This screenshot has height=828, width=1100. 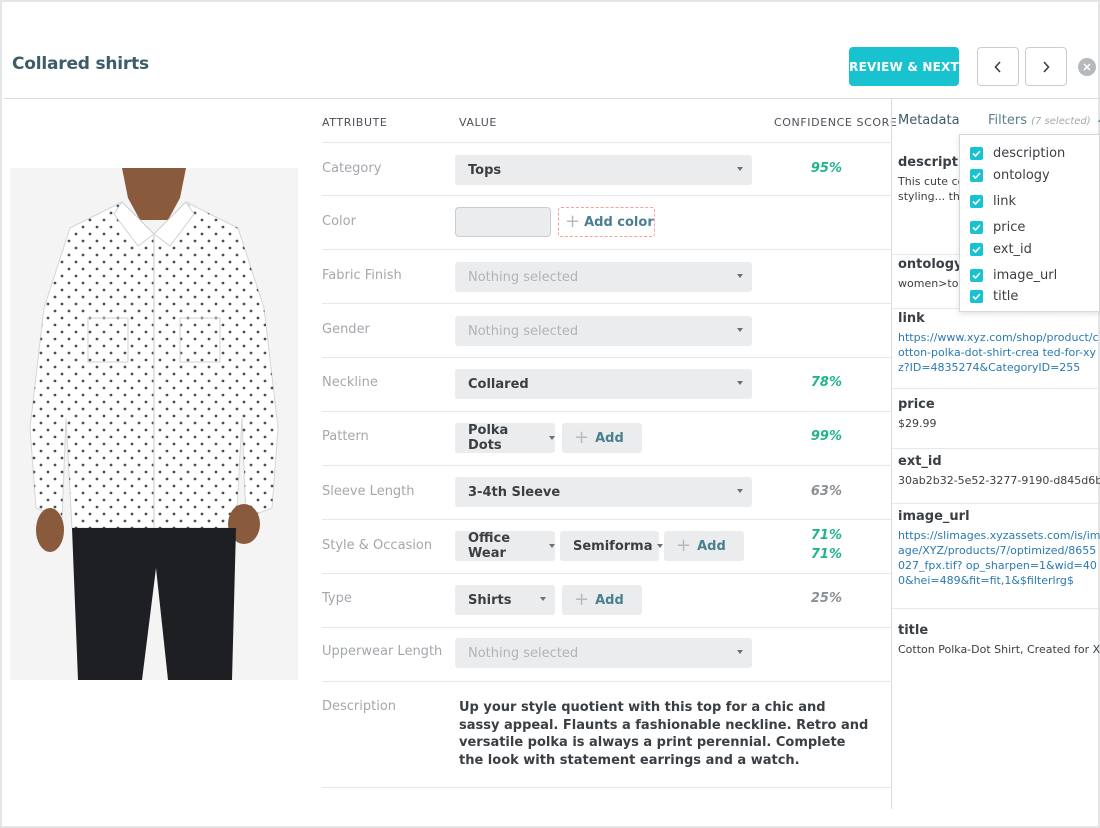 What do you see at coordinates (1004, 201) in the screenshot?
I see `filter-option-label: link` at bounding box center [1004, 201].